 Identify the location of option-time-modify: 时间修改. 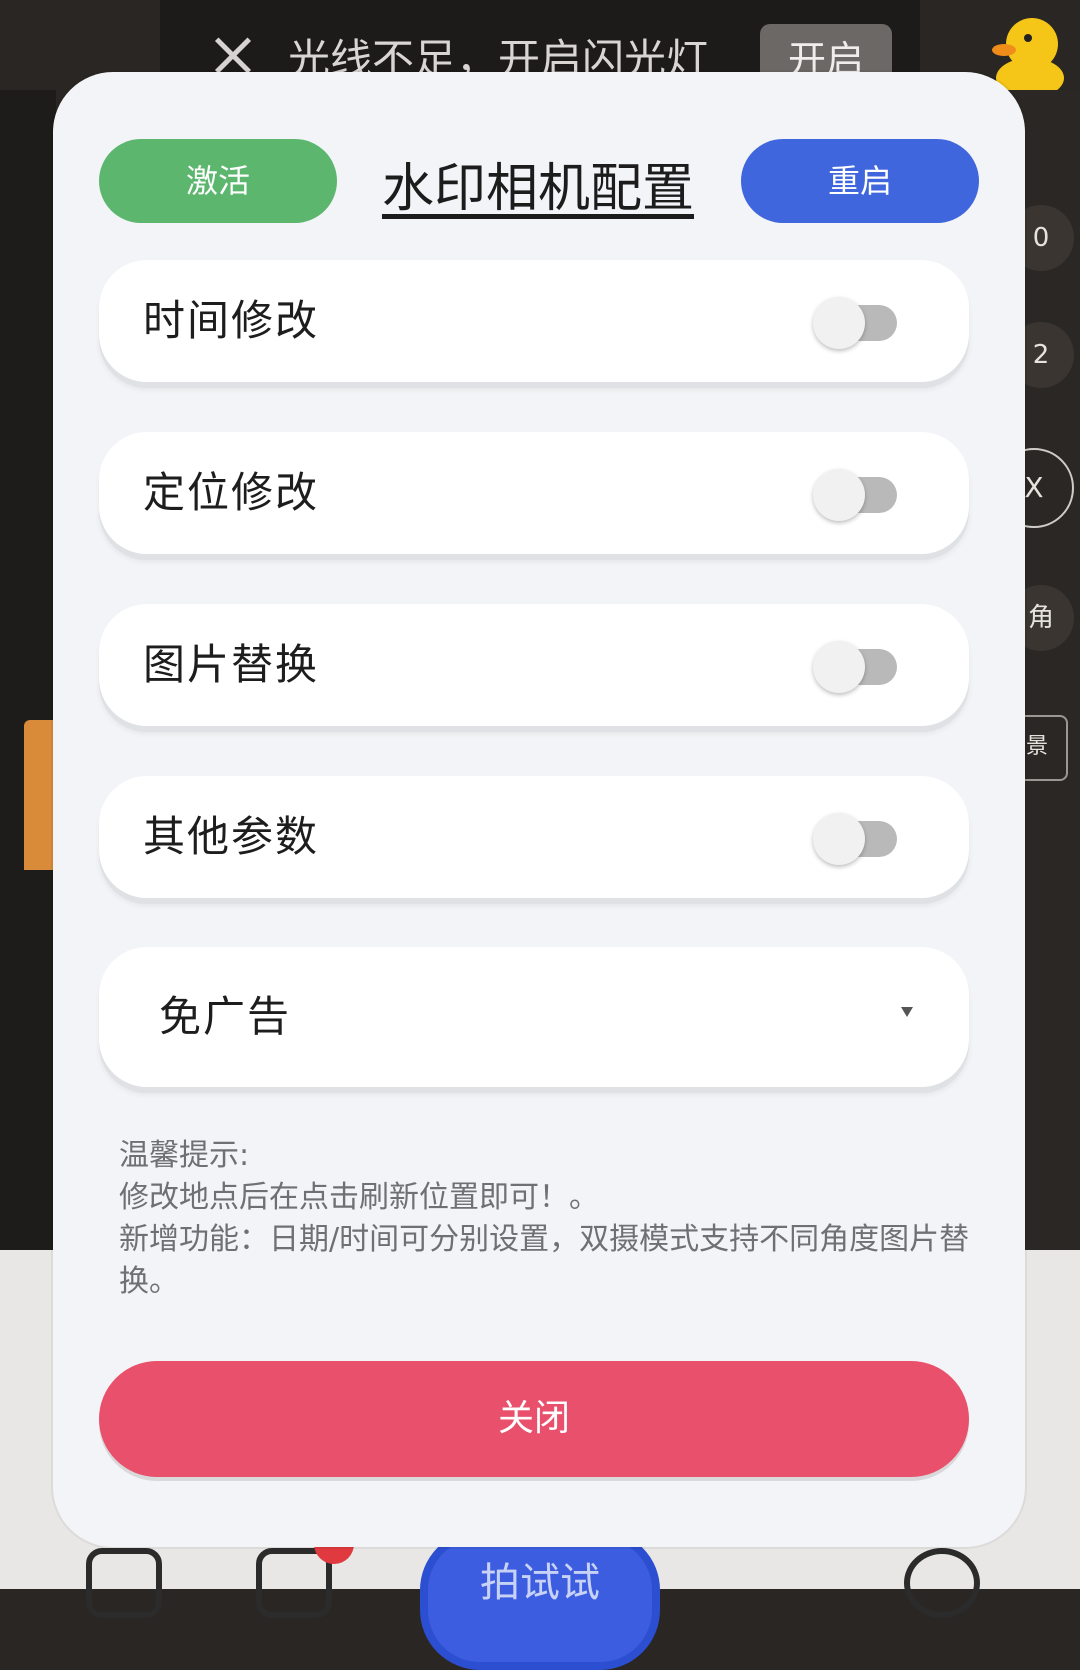
(534, 321).